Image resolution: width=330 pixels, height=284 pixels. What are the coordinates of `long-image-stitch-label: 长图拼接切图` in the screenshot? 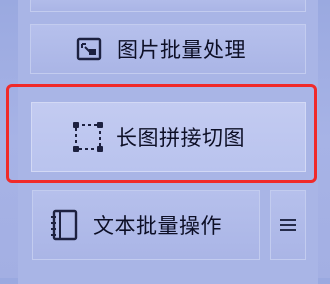 It's located at (180, 138).